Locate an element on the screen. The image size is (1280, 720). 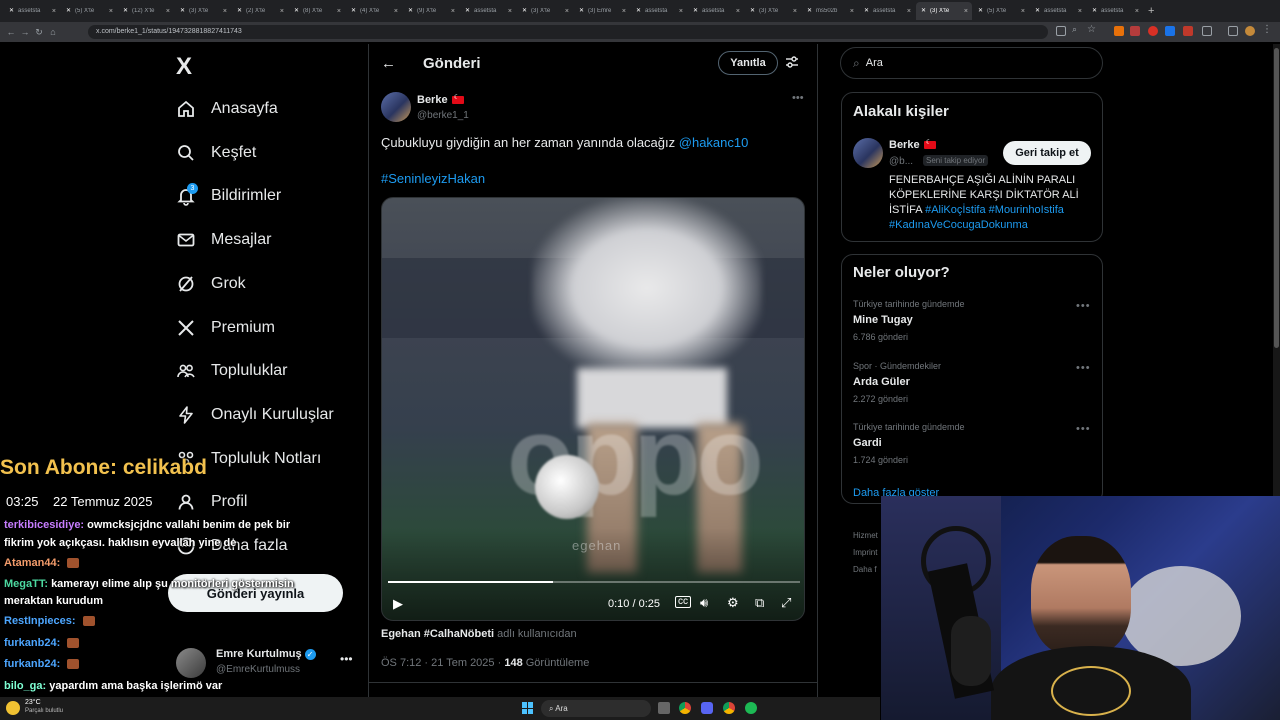
footer-link: Imprint is located at coordinates (865, 552).